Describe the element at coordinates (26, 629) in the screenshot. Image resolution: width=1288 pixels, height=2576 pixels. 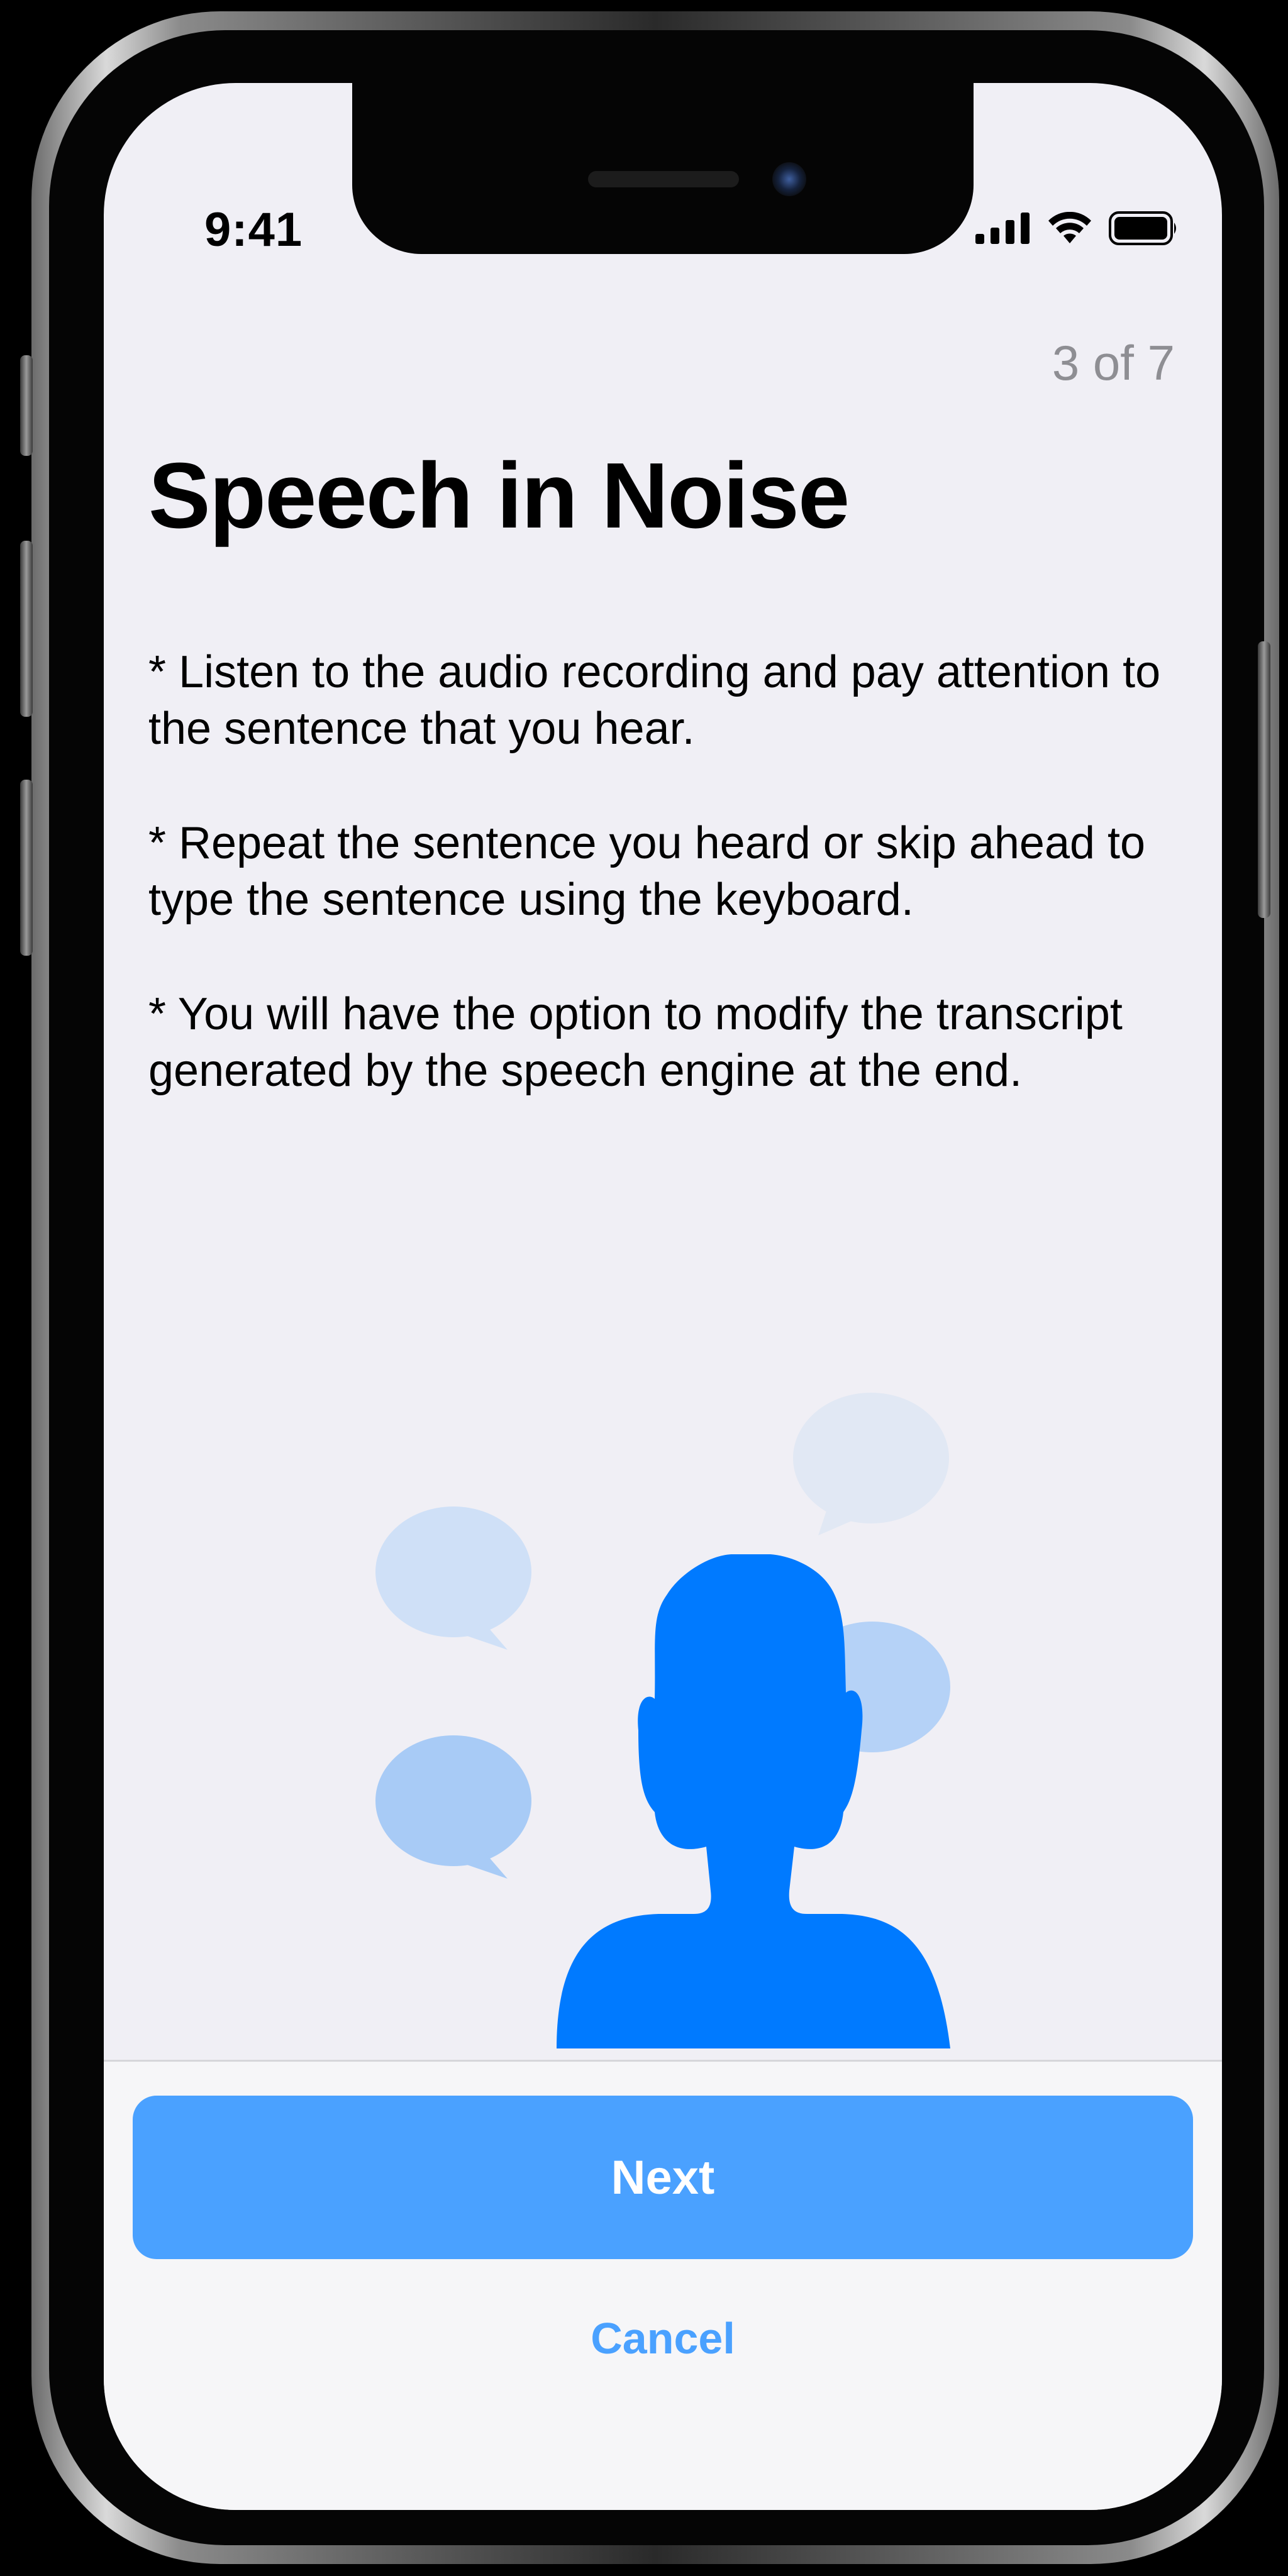
I see `volume-up-button` at that location.